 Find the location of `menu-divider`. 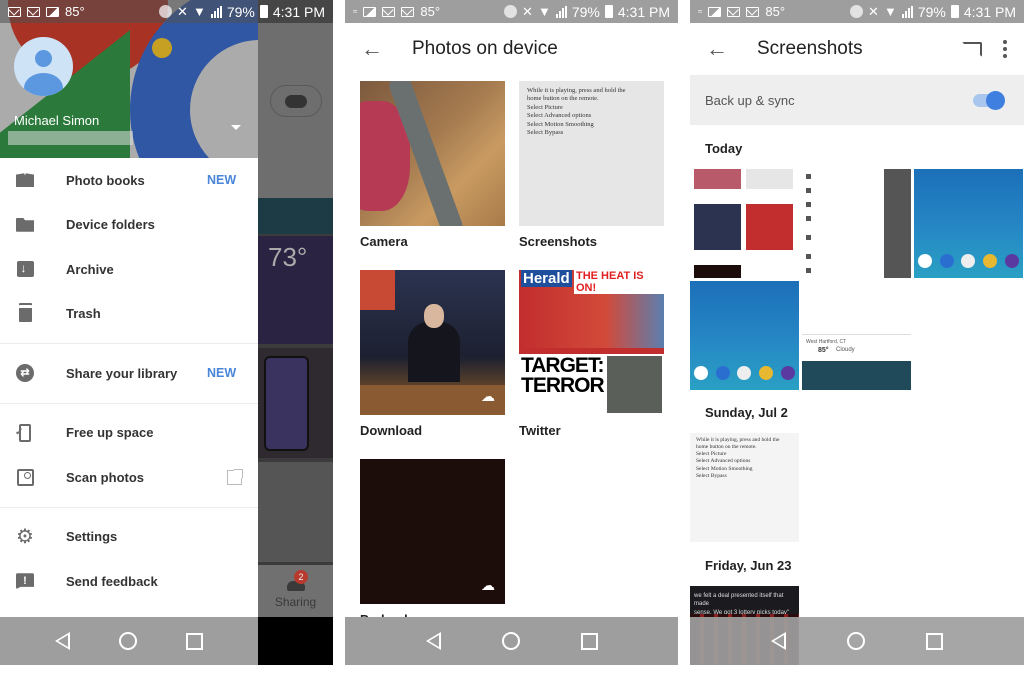

menu-divider is located at coordinates (129, 507).